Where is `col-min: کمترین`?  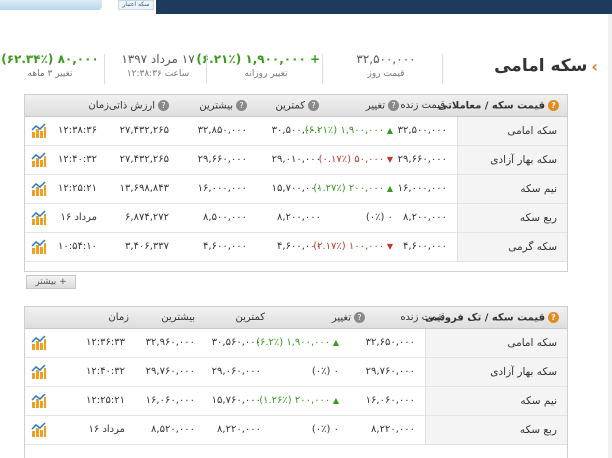 col-min: کمترین is located at coordinates (250, 317).